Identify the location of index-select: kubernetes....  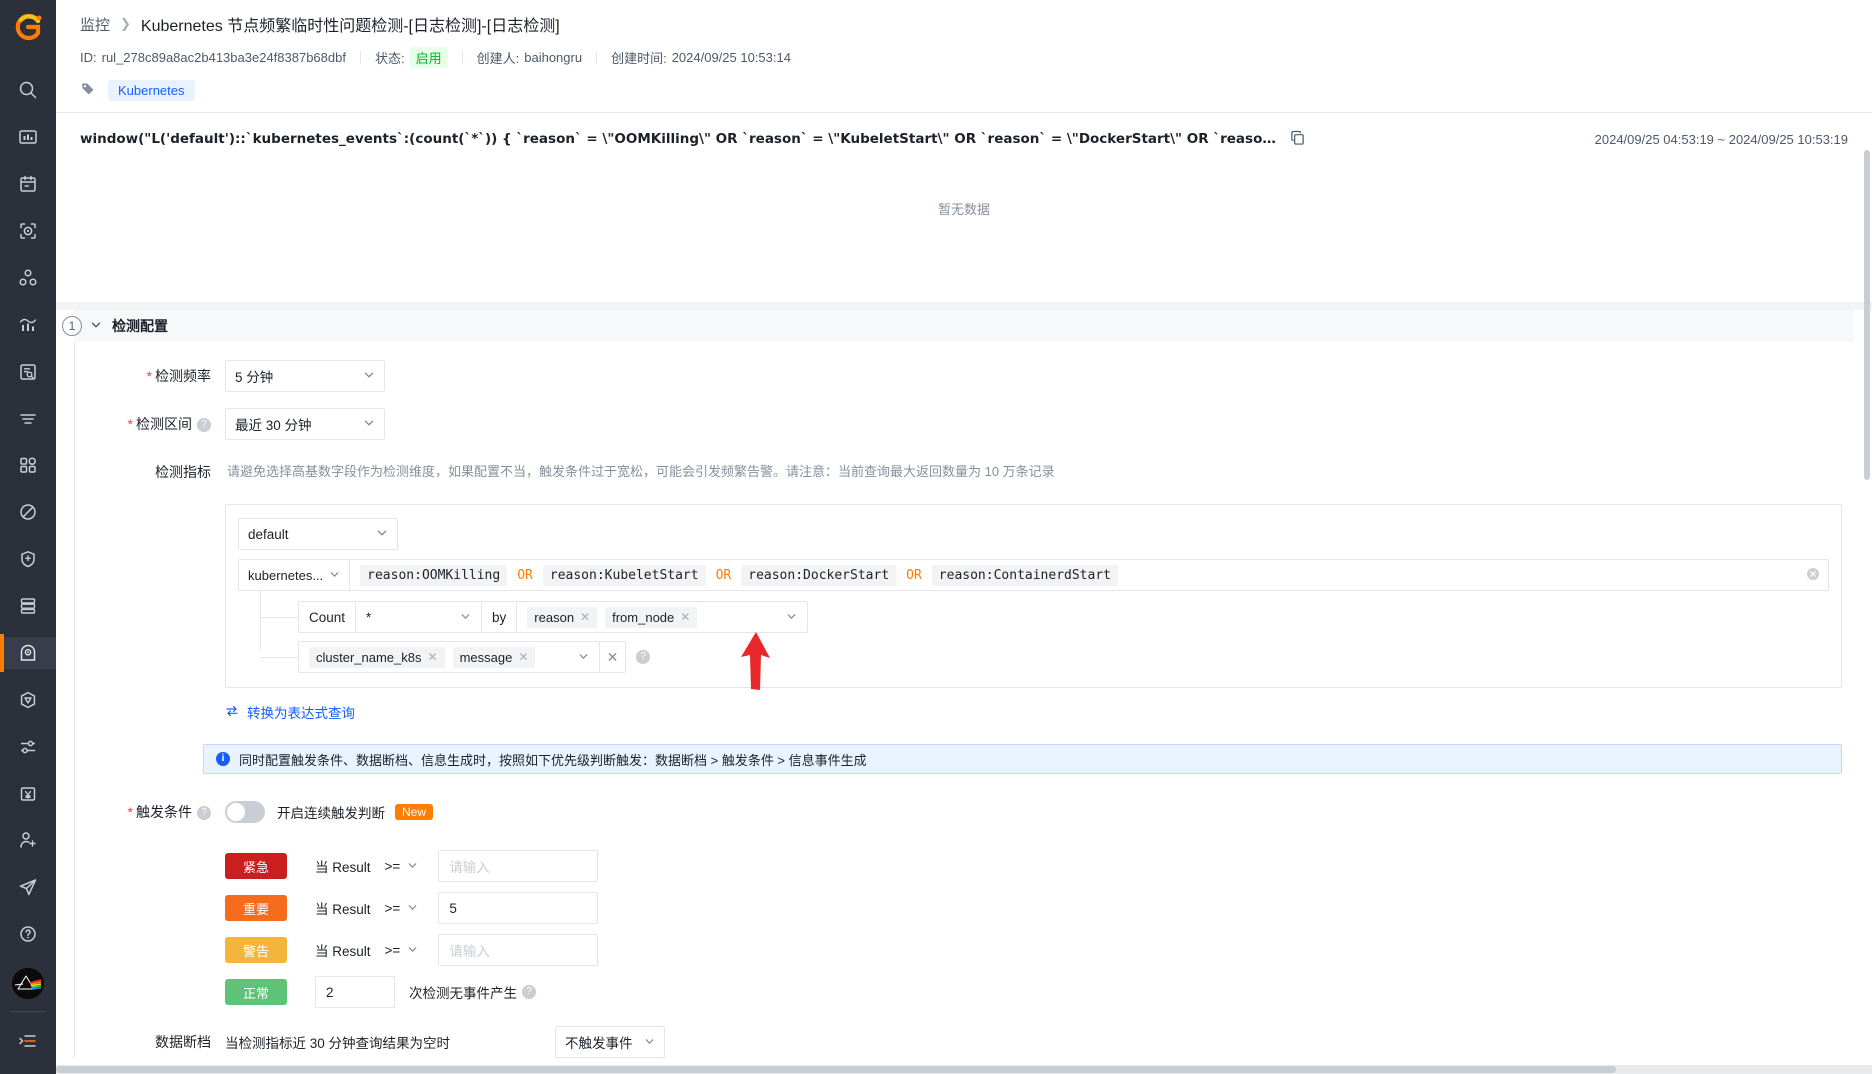
(295, 575).